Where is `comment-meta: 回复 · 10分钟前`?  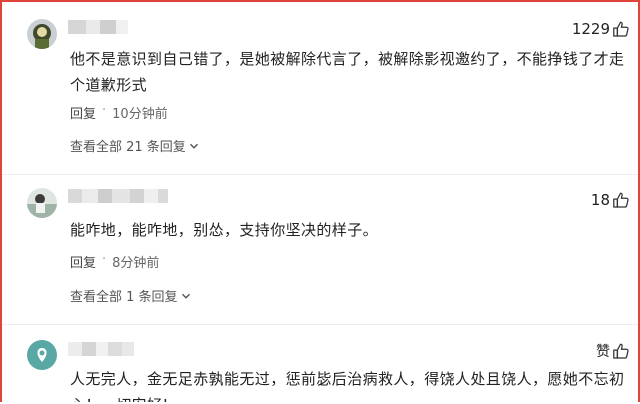 comment-meta: 回复 · 10分钟前 is located at coordinates (119, 112).